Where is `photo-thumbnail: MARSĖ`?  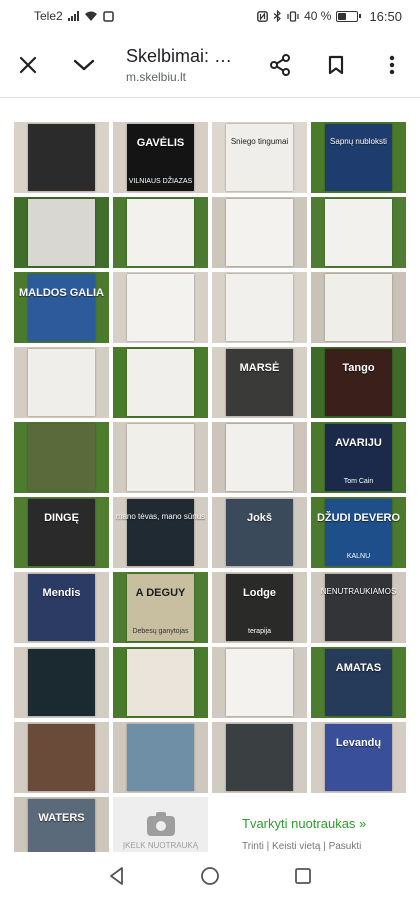
photo-thumbnail: MARSĖ is located at coordinates (259, 382).